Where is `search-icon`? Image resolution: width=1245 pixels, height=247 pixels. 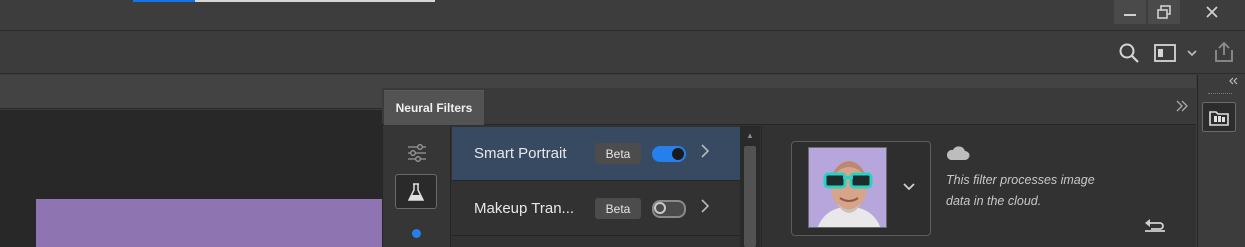
search-icon is located at coordinates (1129, 53).